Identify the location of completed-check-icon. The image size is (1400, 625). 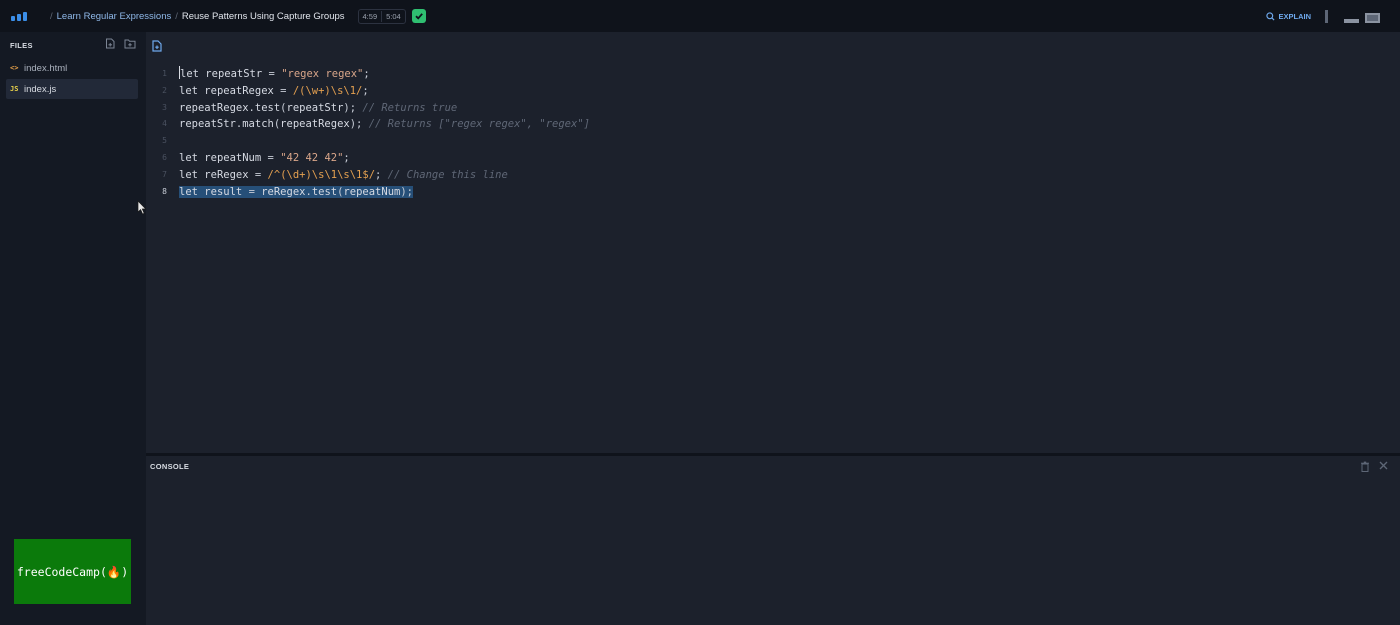
(418, 16).